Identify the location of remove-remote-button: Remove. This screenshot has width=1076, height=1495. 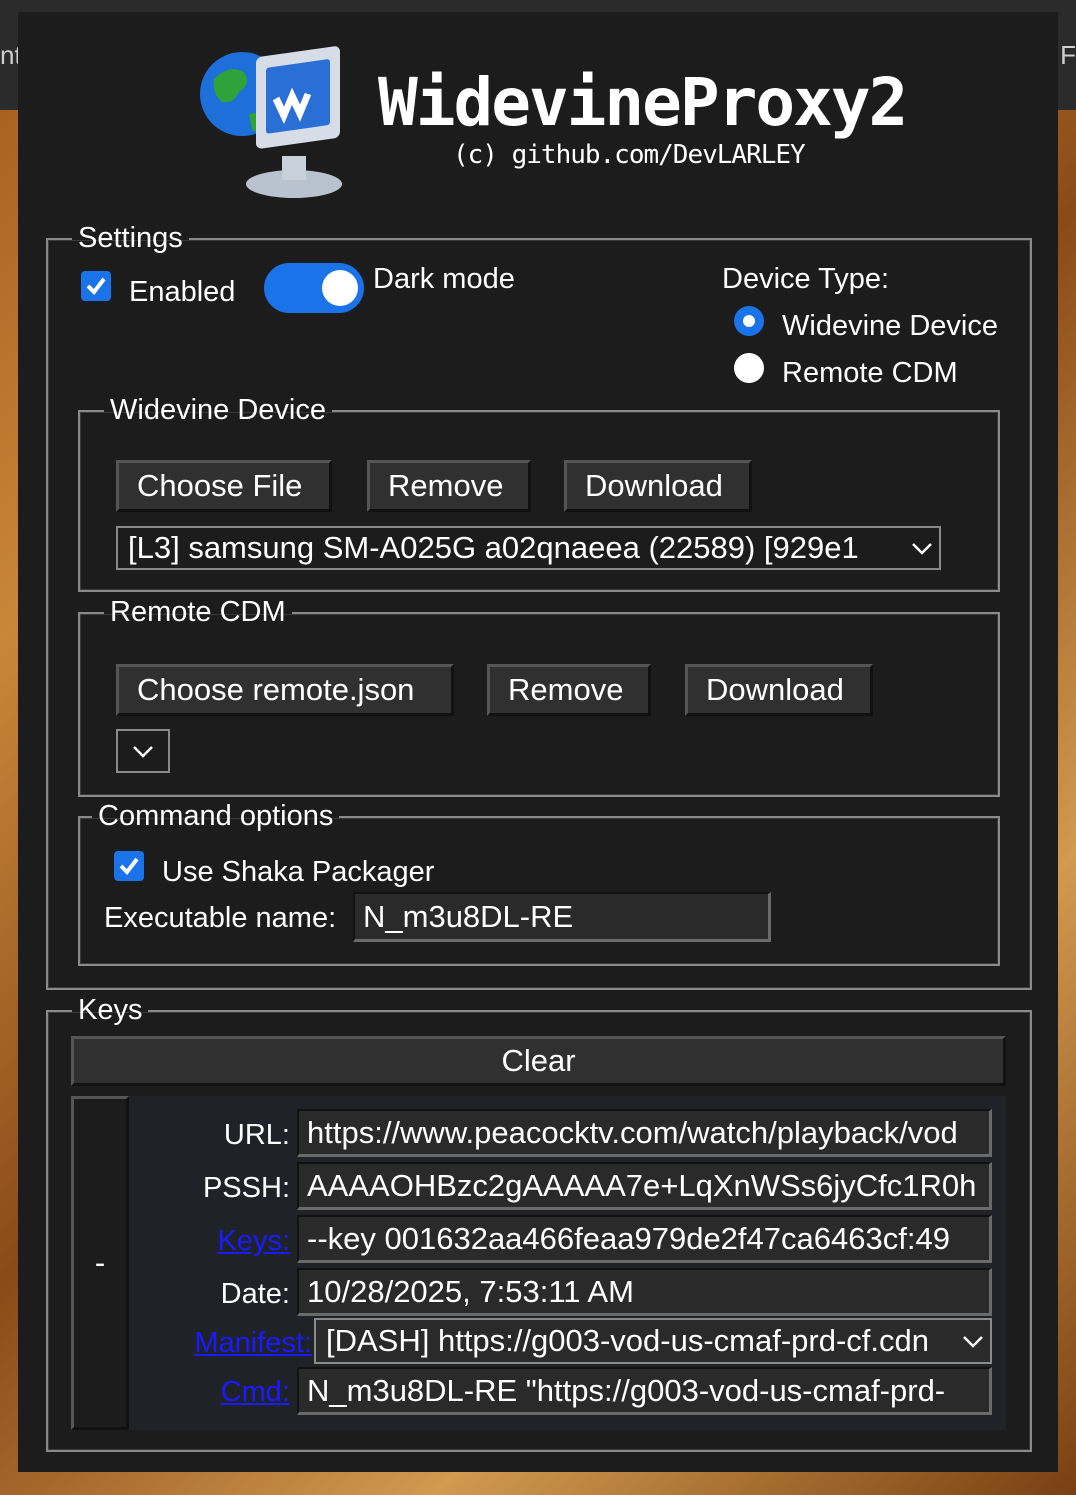
(569, 690).